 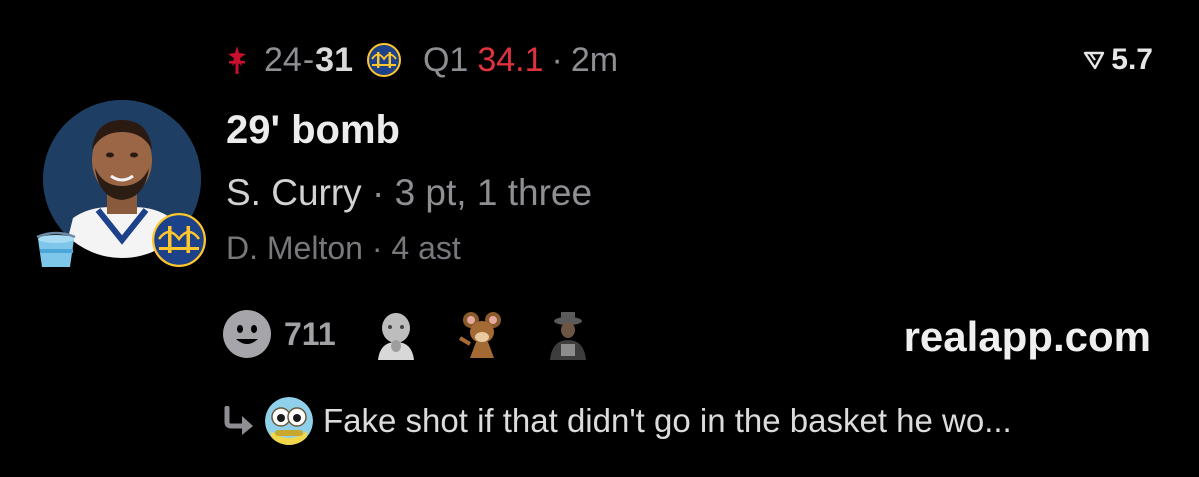 What do you see at coordinates (426, 248) in the screenshot?
I see `assist-stats: 4 ast` at bounding box center [426, 248].